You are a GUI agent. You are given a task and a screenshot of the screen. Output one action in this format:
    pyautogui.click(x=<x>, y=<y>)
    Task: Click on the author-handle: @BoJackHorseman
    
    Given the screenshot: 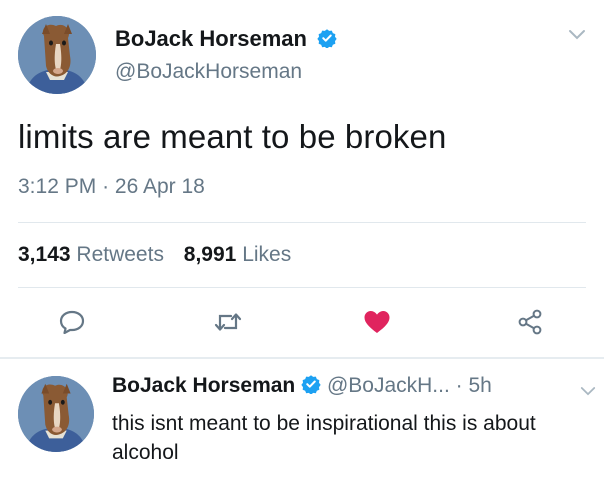 What is the action you would take?
    pyautogui.click(x=208, y=72)
    